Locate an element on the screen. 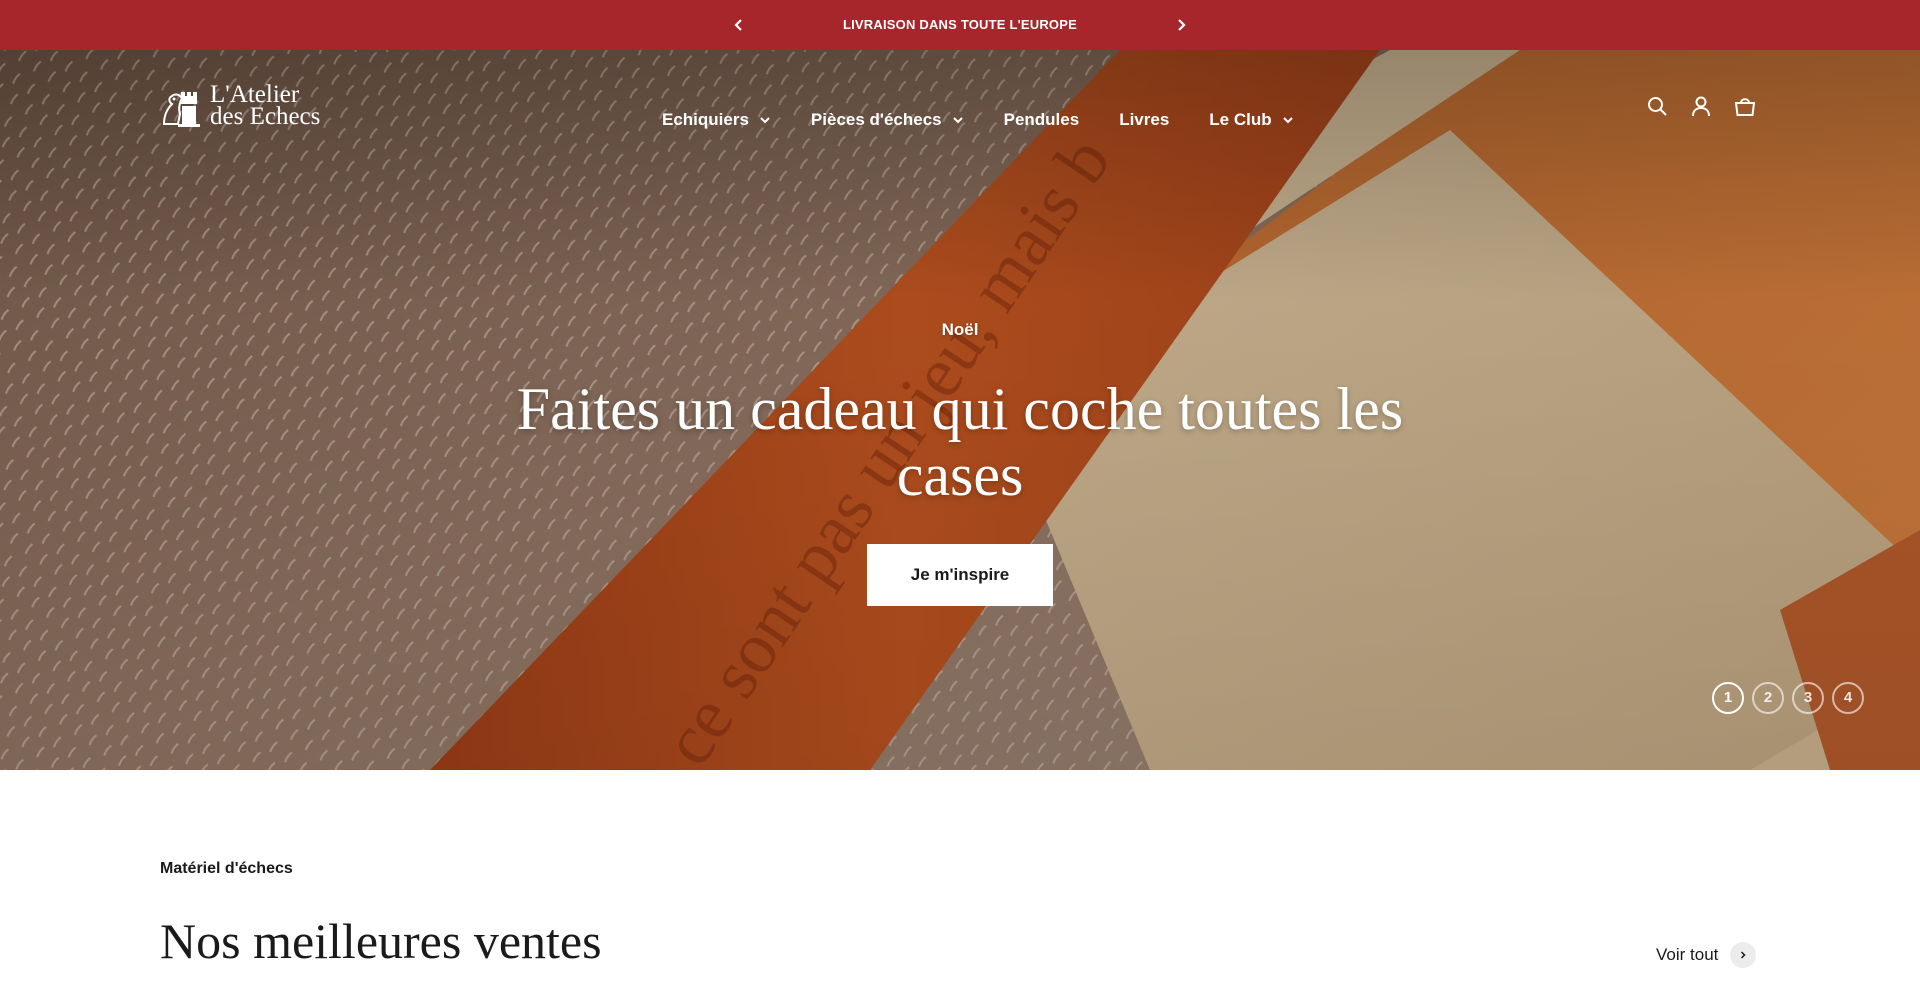 The height and width of the screenshot is (993, 1920). slide-pagination: 1 2 3 4 is located at coordinates (1788, 698).